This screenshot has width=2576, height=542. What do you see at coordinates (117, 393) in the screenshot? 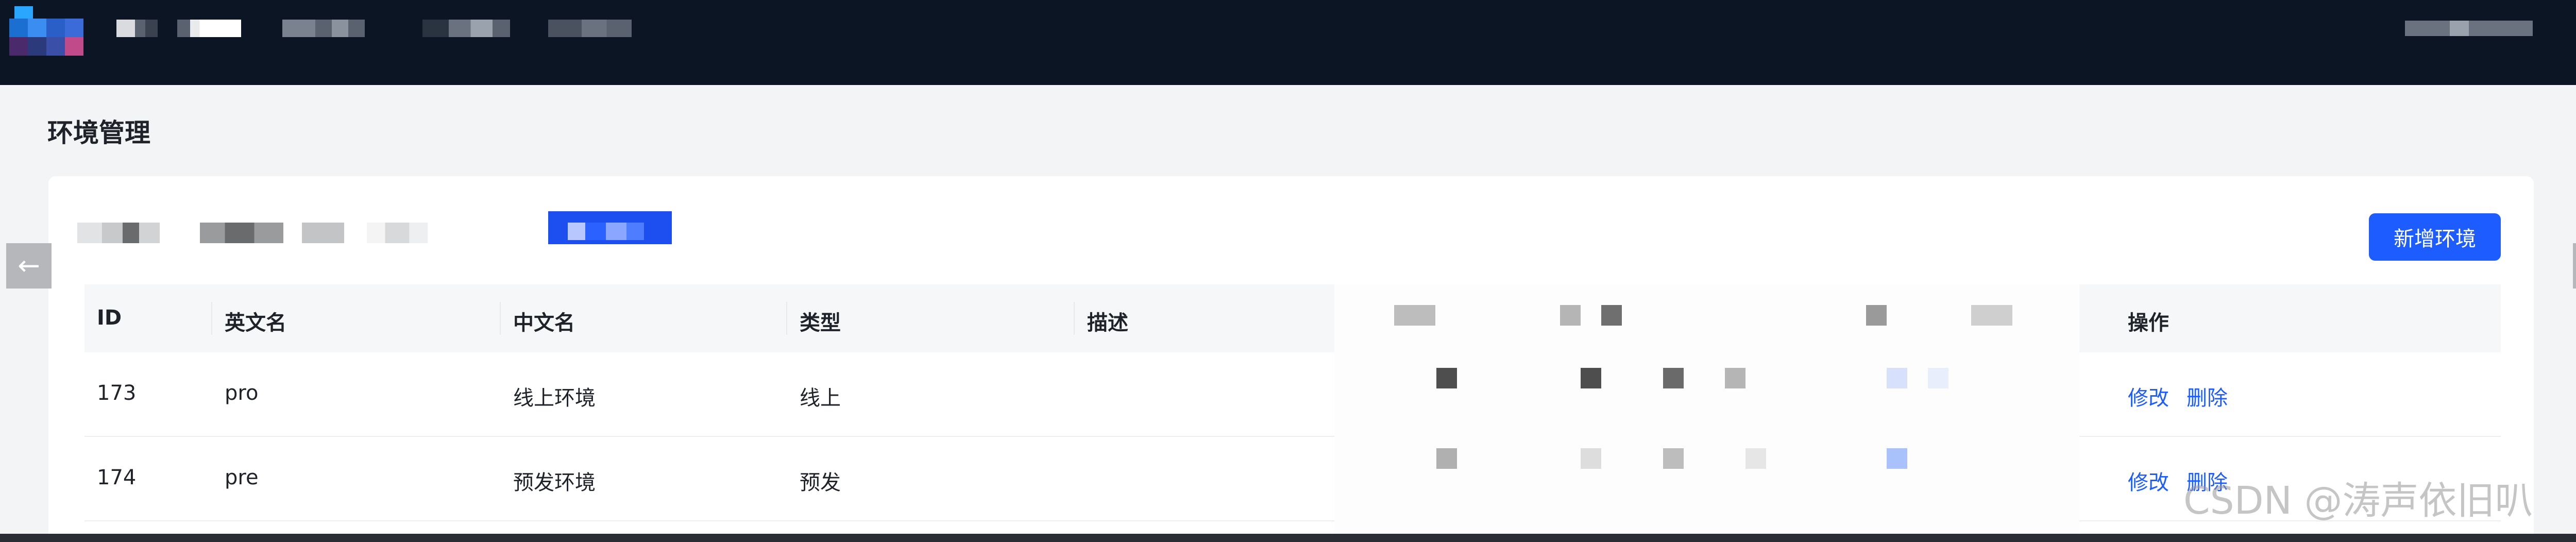
I see `cell-id: 173` at bounding box center [117, 393].